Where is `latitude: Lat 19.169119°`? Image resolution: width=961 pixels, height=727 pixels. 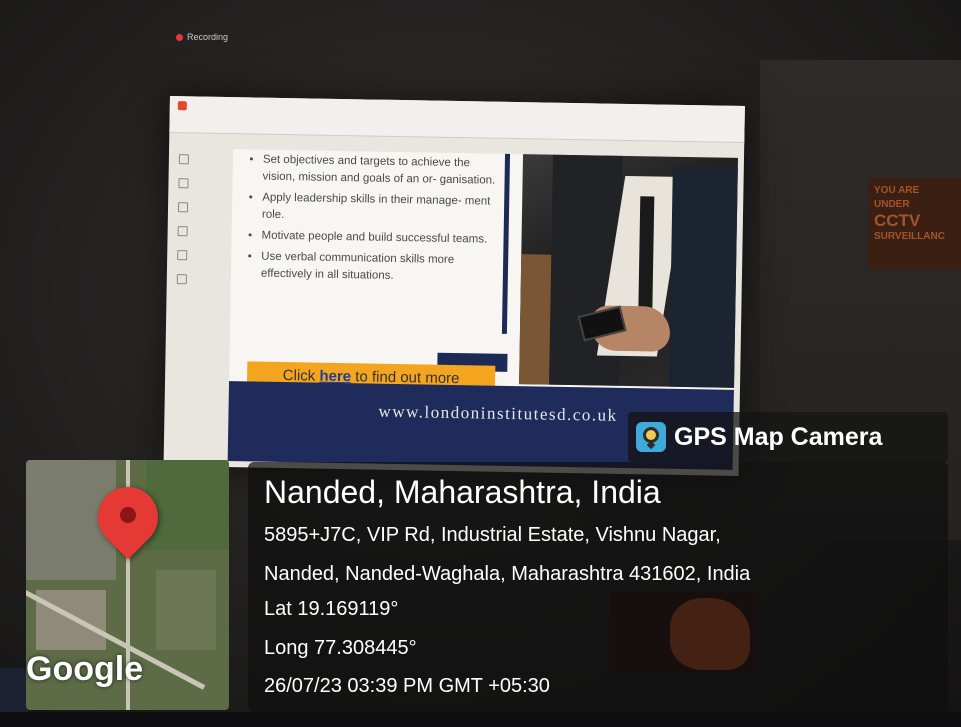
latitude: Lat 19.169119° is located at coordinates (331, 609).